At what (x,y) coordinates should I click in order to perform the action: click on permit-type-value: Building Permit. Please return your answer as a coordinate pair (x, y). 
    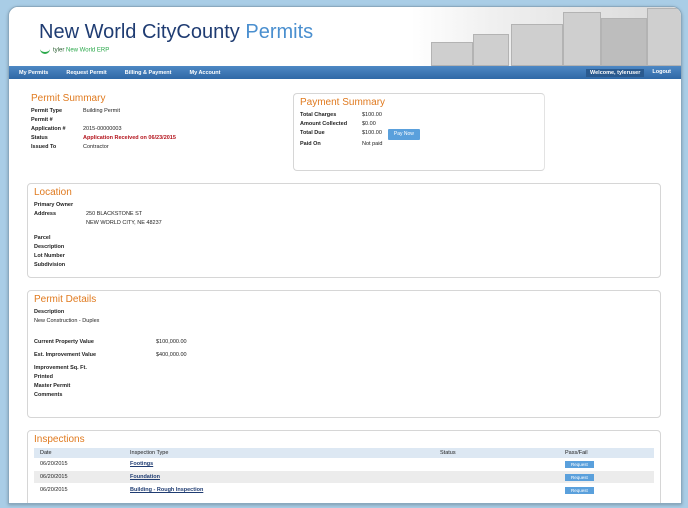
    Looking at the image, I should click on (101, 111).